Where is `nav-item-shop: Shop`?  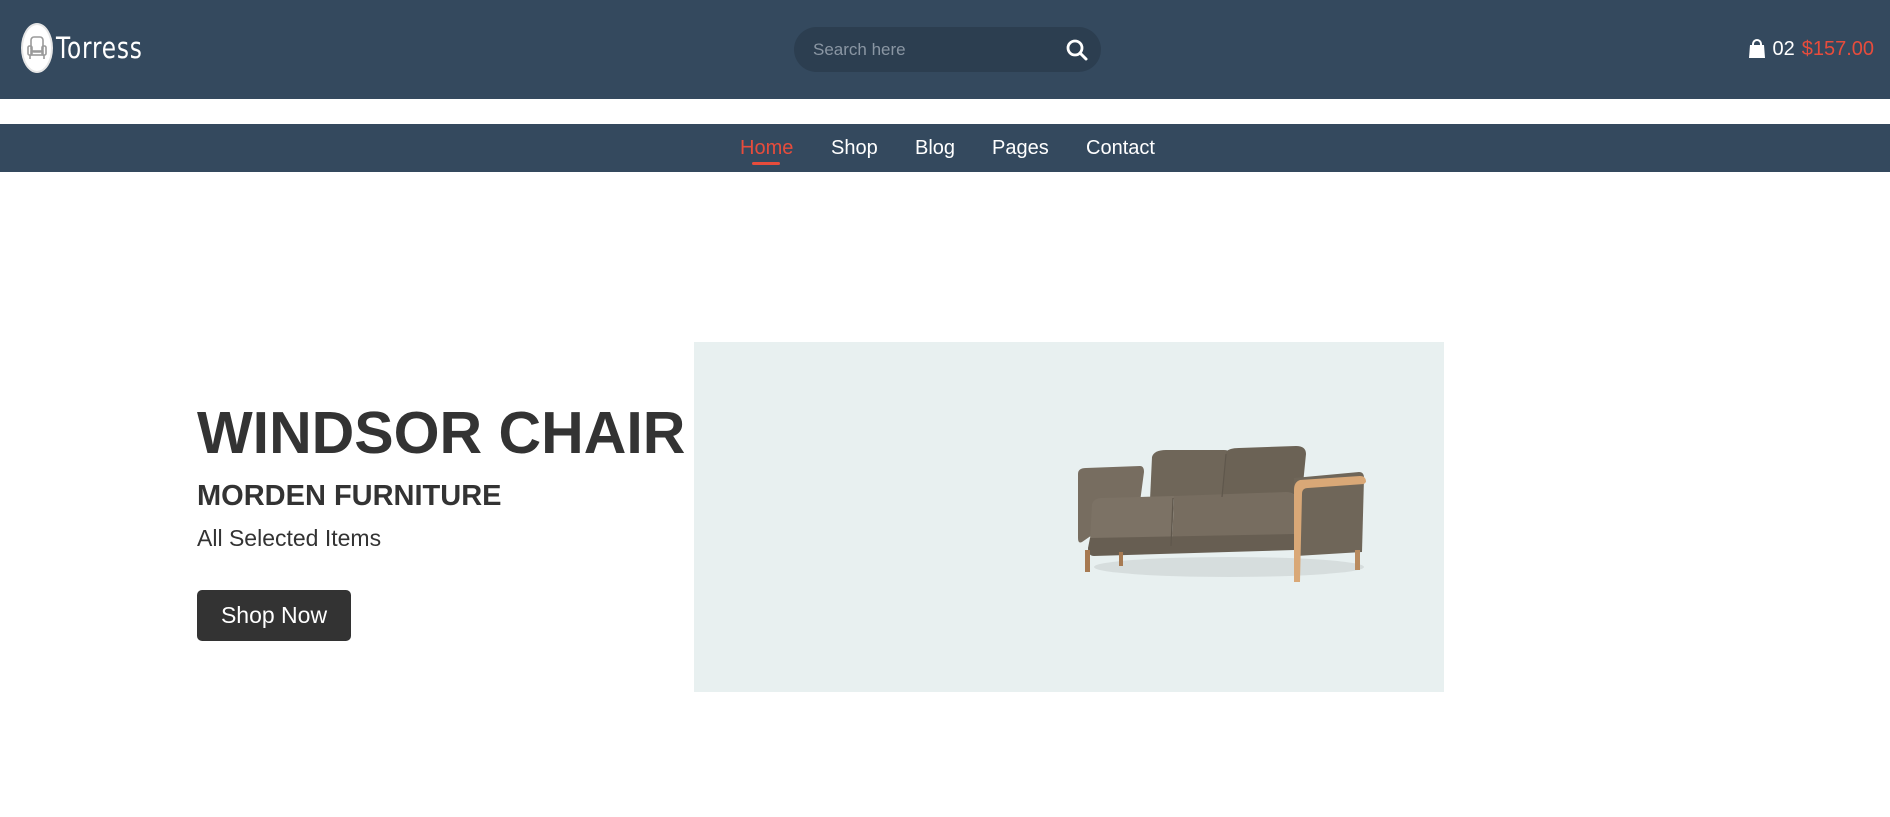
nav-item-shop: Shop is located at coordinates (854, 148).